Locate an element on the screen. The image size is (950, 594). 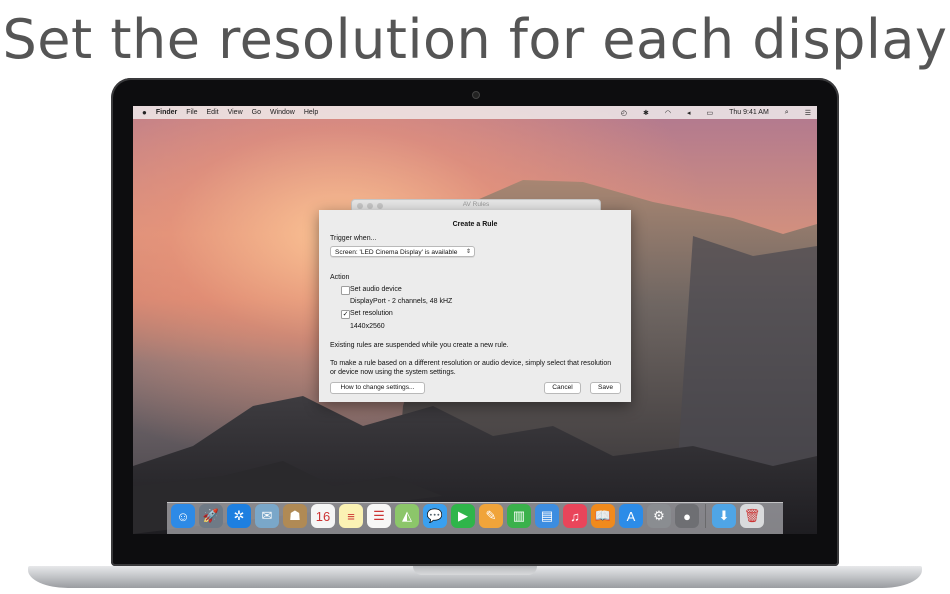
mail-stamp-icon: ✉ is located at coordinates (267, 516).